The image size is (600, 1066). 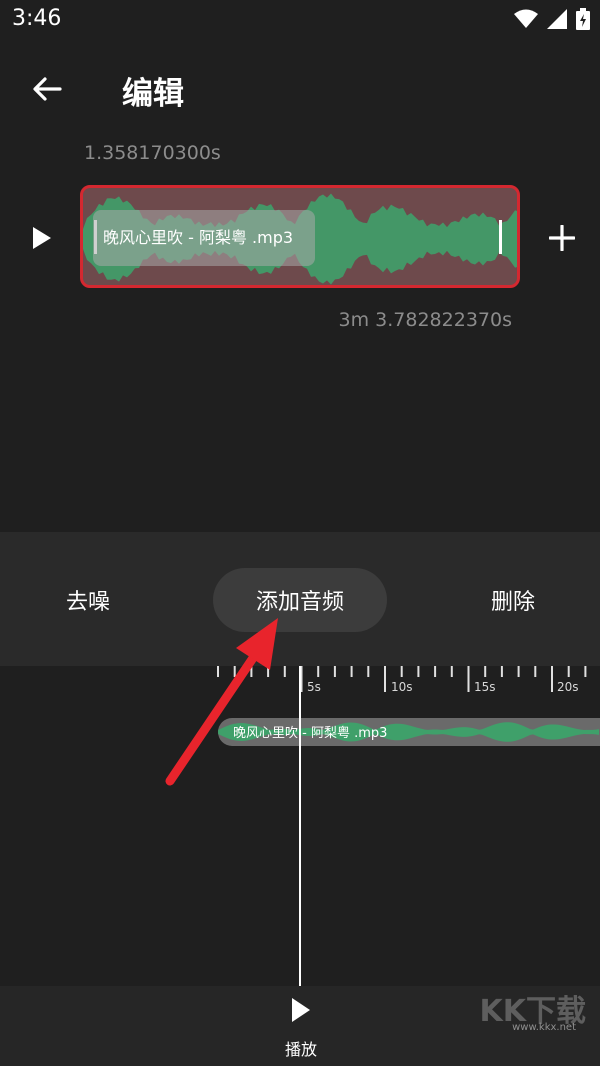 What do you see at coordinates (583, 19) in the screenshot?
I see `battery-charging-icon` at bounding box center [583, 19].